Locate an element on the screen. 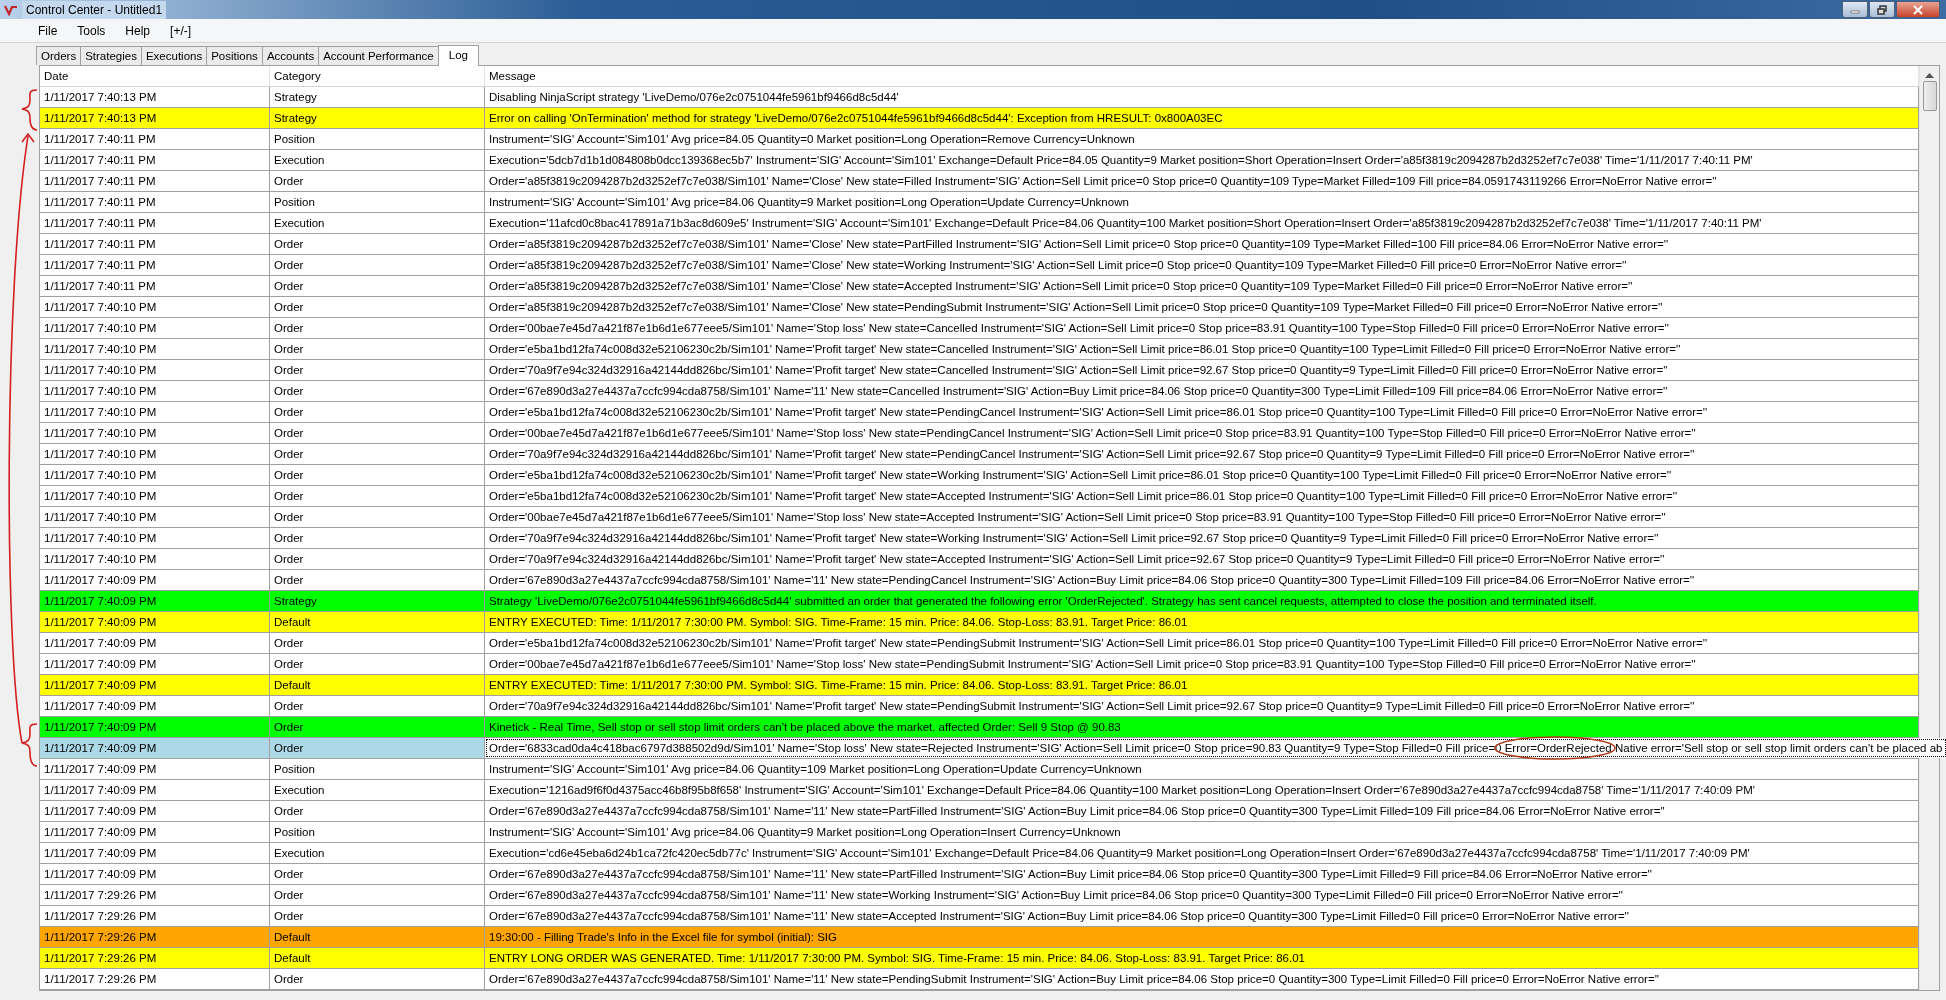 Image resolution: width=1946 pixels, height=1000 pixels. log-row: 1/11/2017 7:29:26 PM Default ENTRY LONG ORDER WAS GENERATED. Time: 1/11/2017 7:30:00 PM. Symbol: SIG. Time-Frame: 15 min. Price: 84.06. Stop-Loss: 83.91. Target Price: 86.01 is located at coordinates (979, 958).